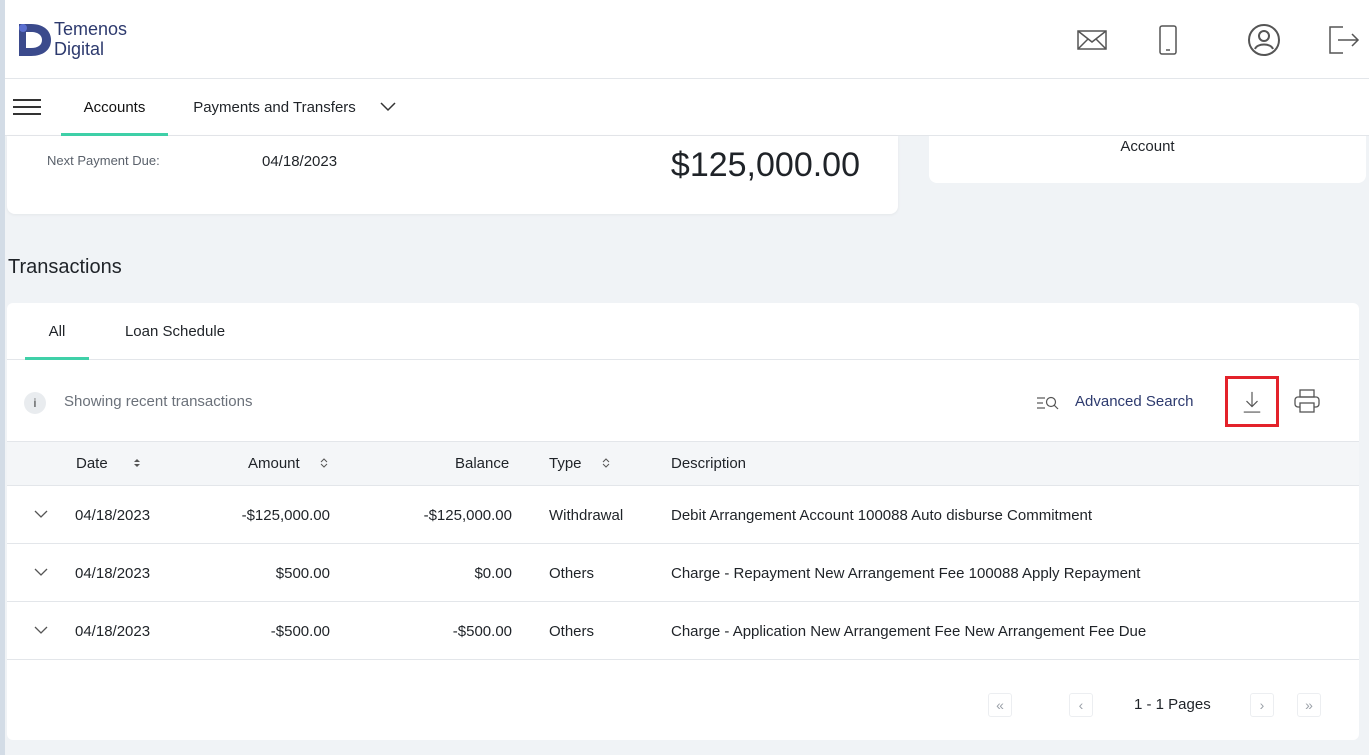 The height and width of the screenshot is (755, 1369). What do you see at coordinates (27, 108) in the screenshot?
I see `hamburger-menu-icon` at bounding box center [27, 108].